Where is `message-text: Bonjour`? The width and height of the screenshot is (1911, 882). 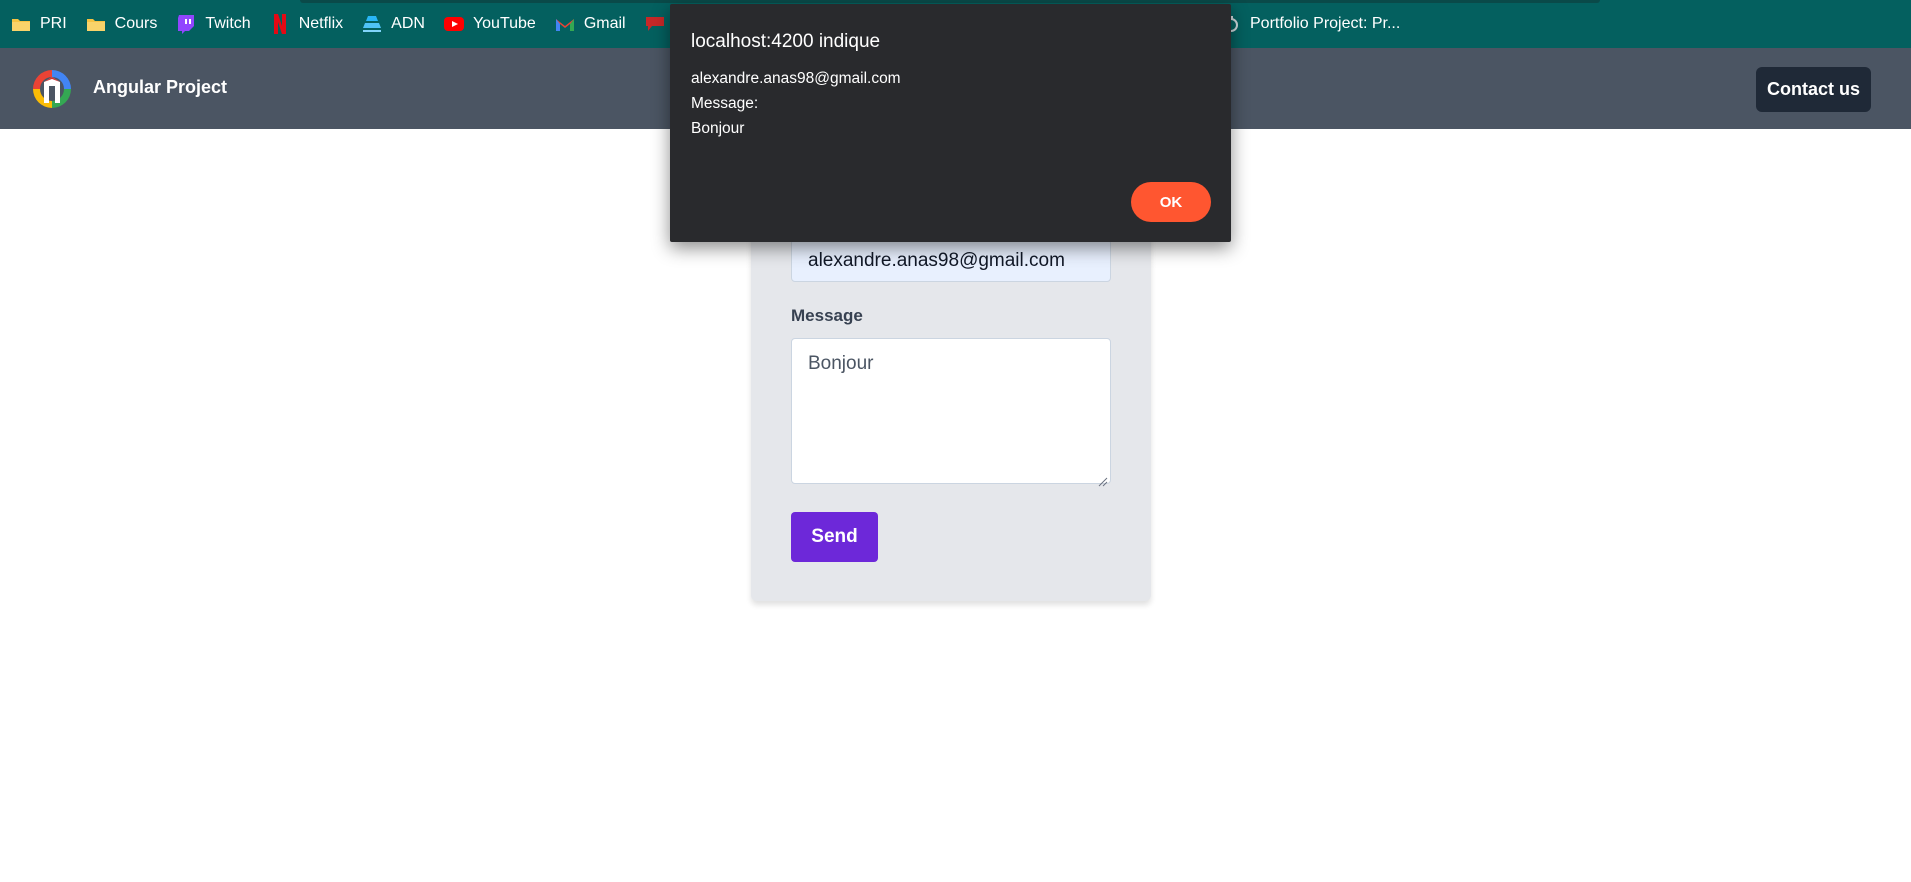
message-text: Bonjour is located at coordinates (841, 363).